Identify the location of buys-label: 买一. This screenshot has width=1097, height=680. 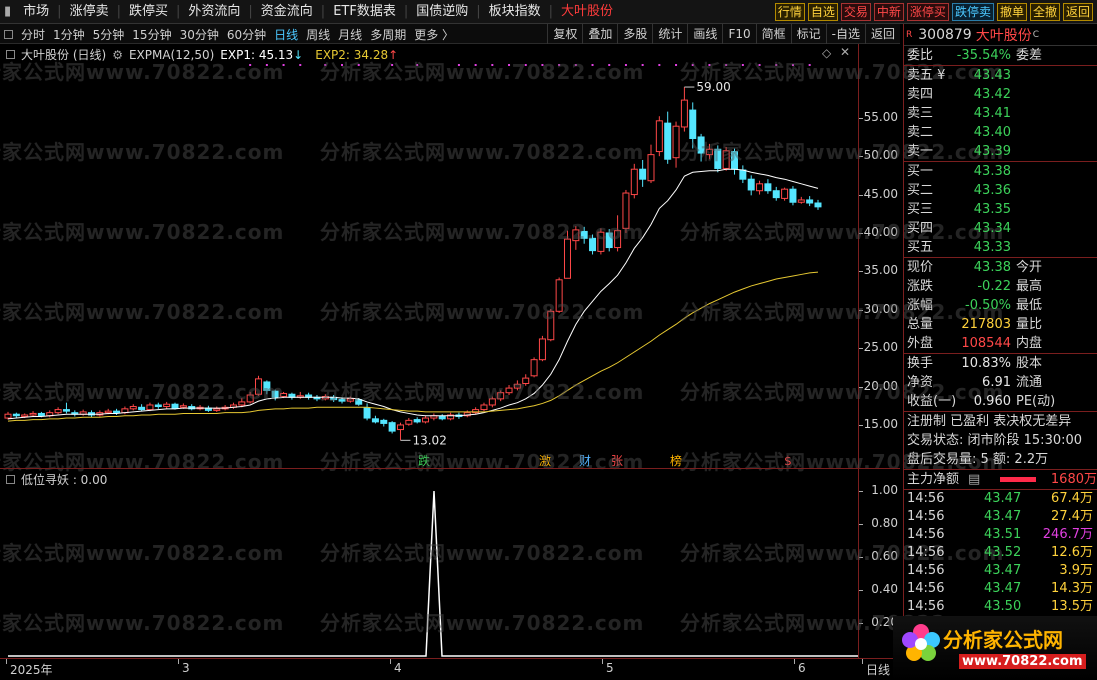
(920, 171).